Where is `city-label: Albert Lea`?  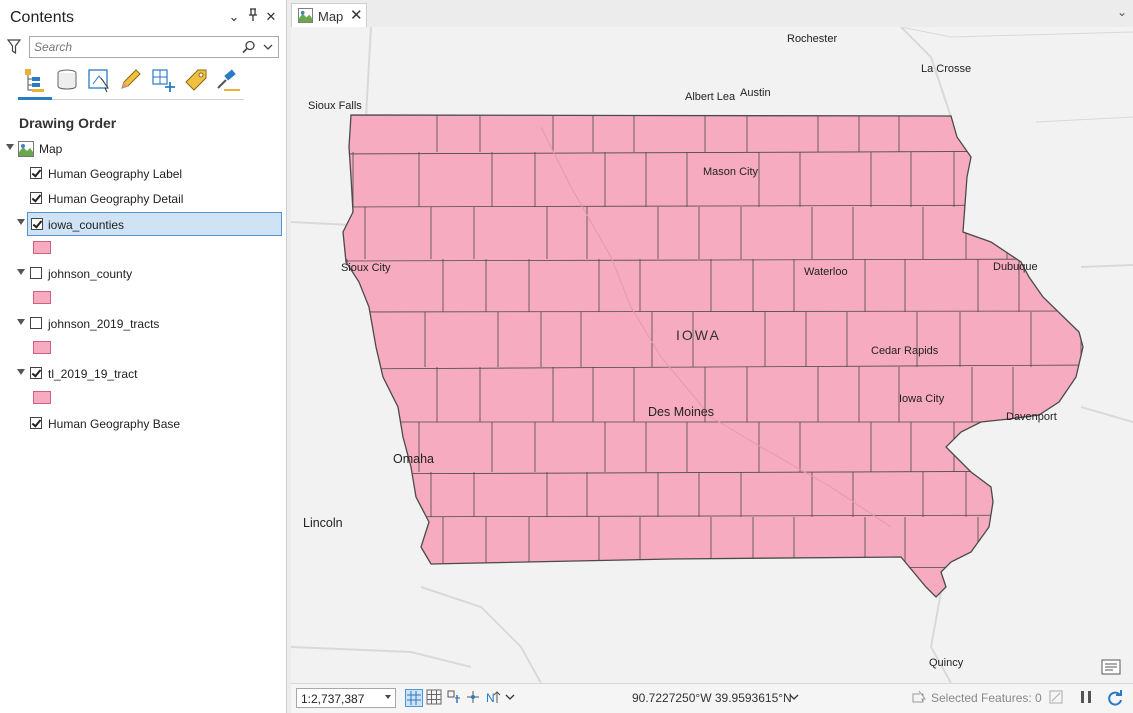
city-label: Albert Lea is located at coordinates (710, 97).